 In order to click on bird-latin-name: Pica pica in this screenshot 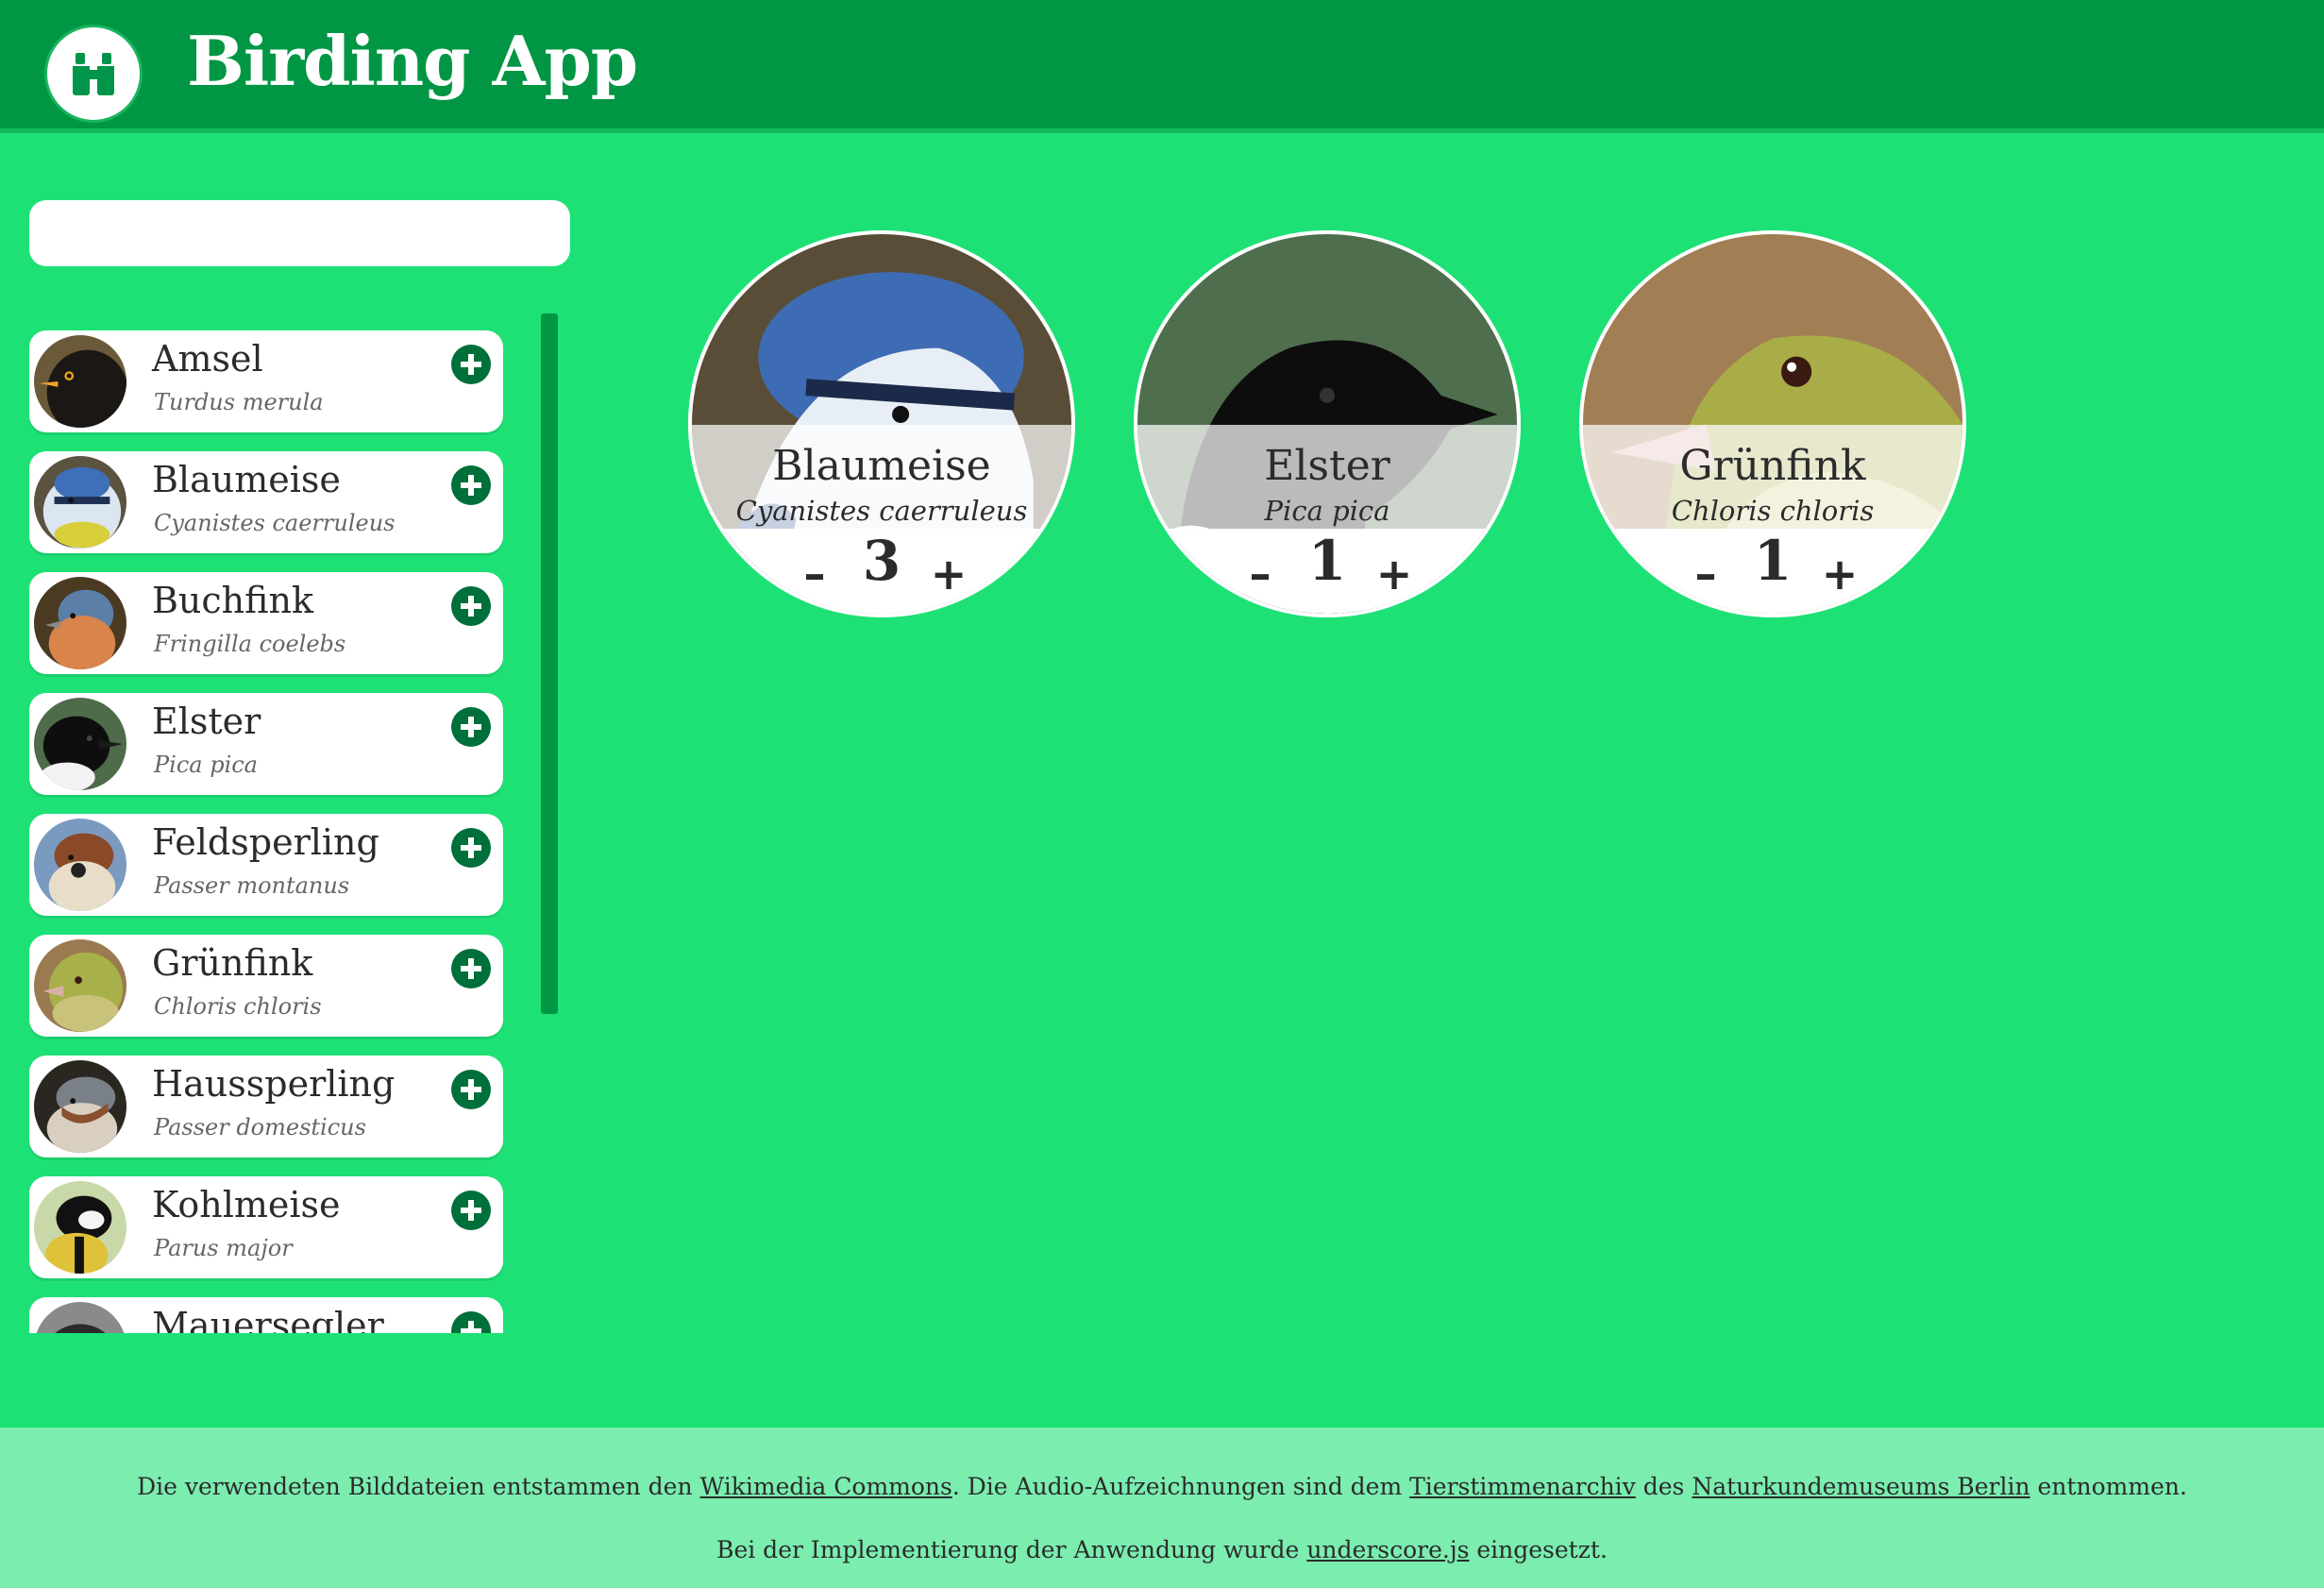, I will do `click(206, 765)`.